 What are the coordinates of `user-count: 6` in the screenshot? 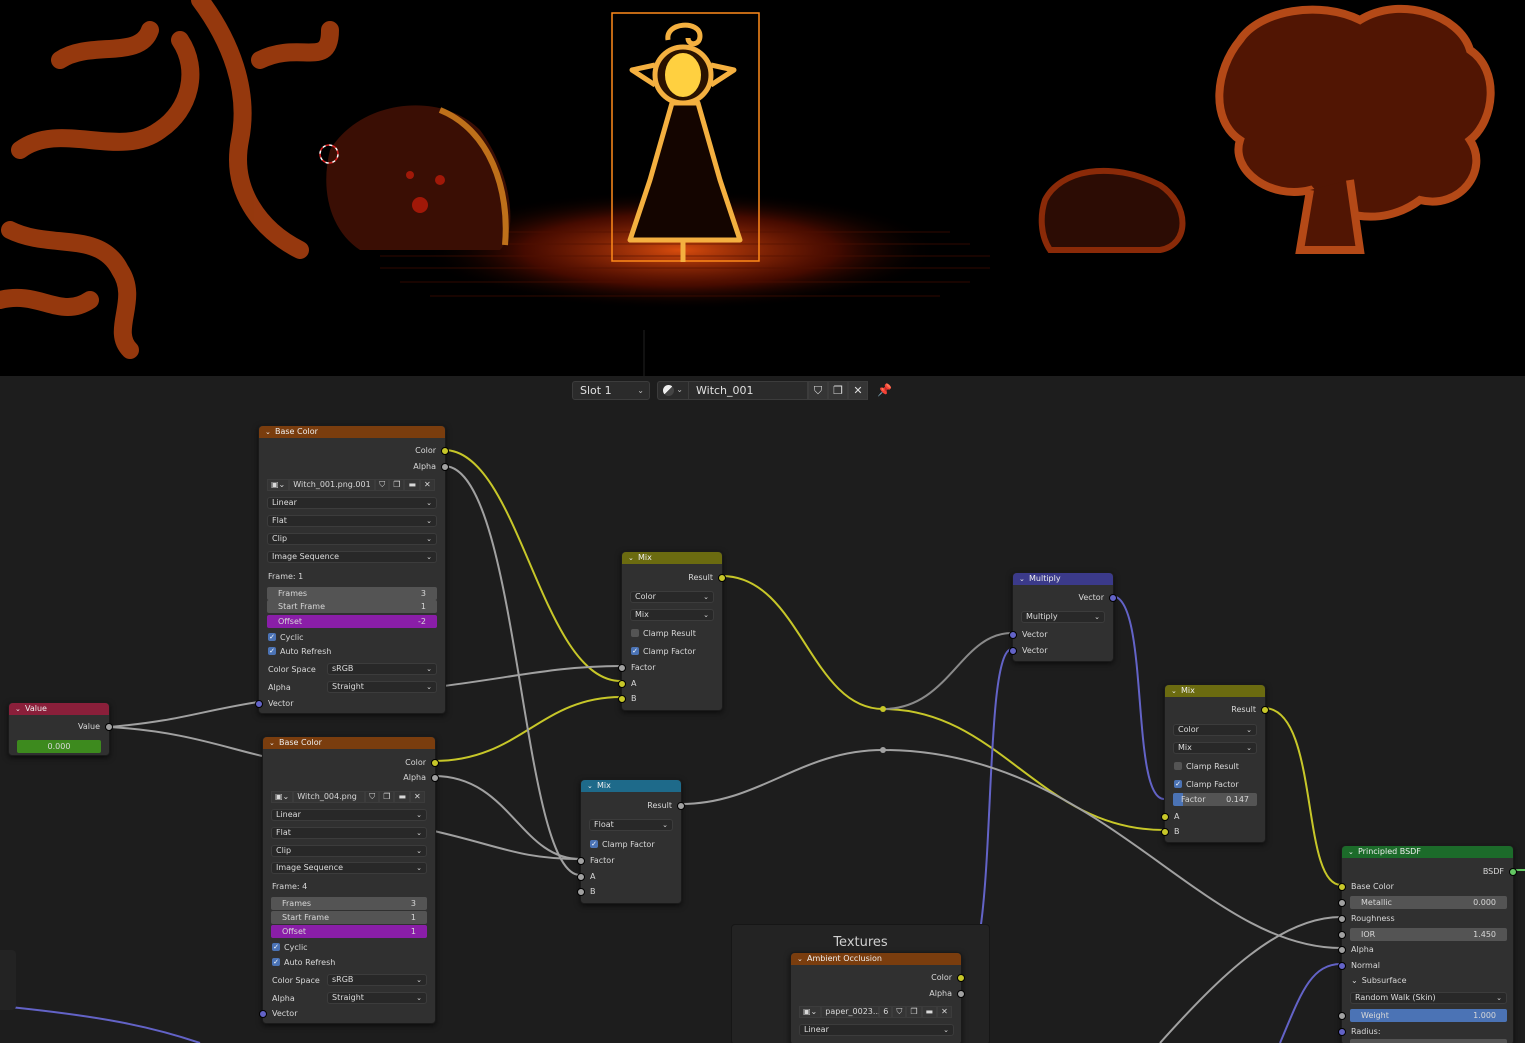 It's located at (886, 1012).